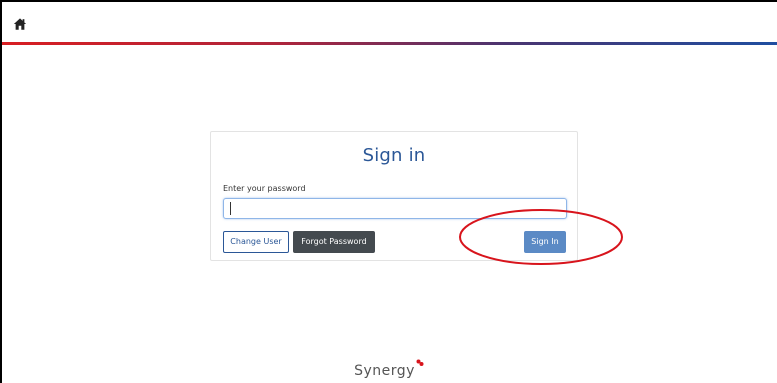  Describe the element at coordinates (384, 371) in the screenshot. I see `logo-text: Synergy` at that location.